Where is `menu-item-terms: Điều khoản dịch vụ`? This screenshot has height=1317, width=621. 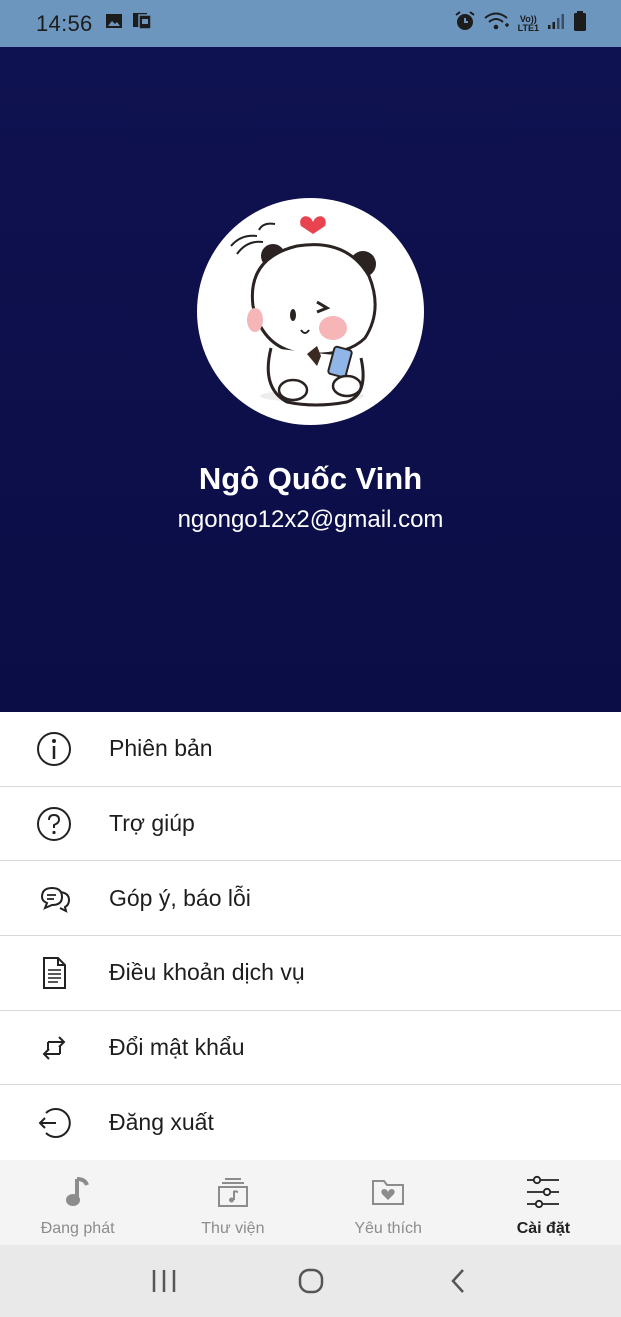
menu-item-terms: Điều khoản dịch vụ is located at coordinates (310, 973).